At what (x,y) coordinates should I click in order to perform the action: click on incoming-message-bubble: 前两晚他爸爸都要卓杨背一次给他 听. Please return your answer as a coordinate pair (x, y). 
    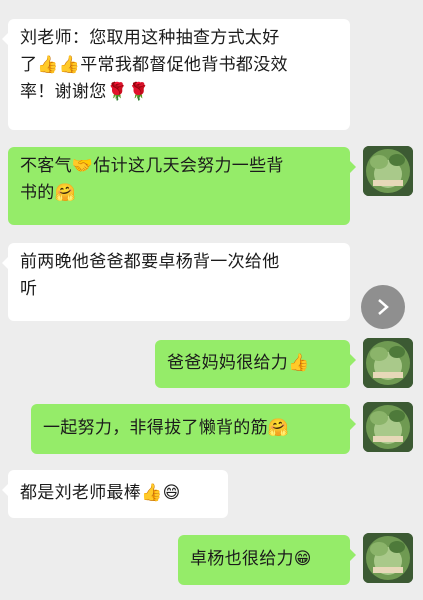
    Looking at the image, I should click on (176, 282).